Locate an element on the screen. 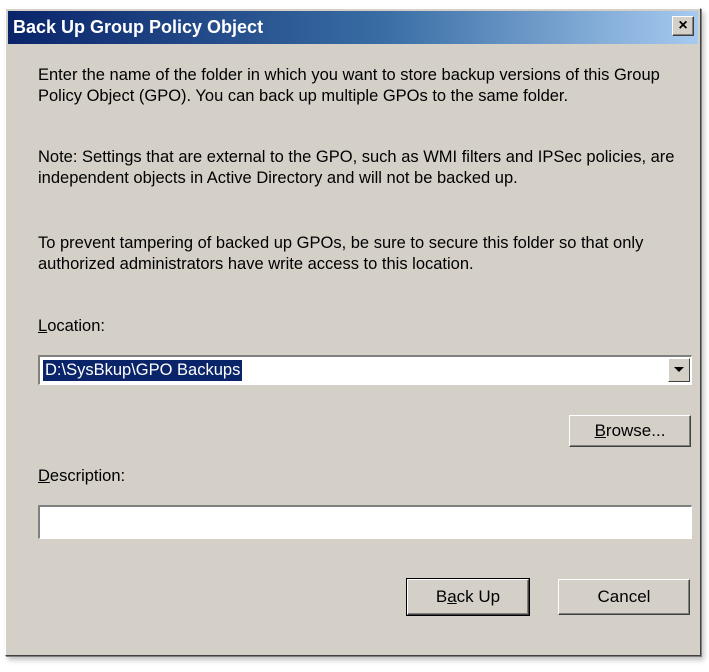  description-label-accel: D is located at coordinates (44, 476).